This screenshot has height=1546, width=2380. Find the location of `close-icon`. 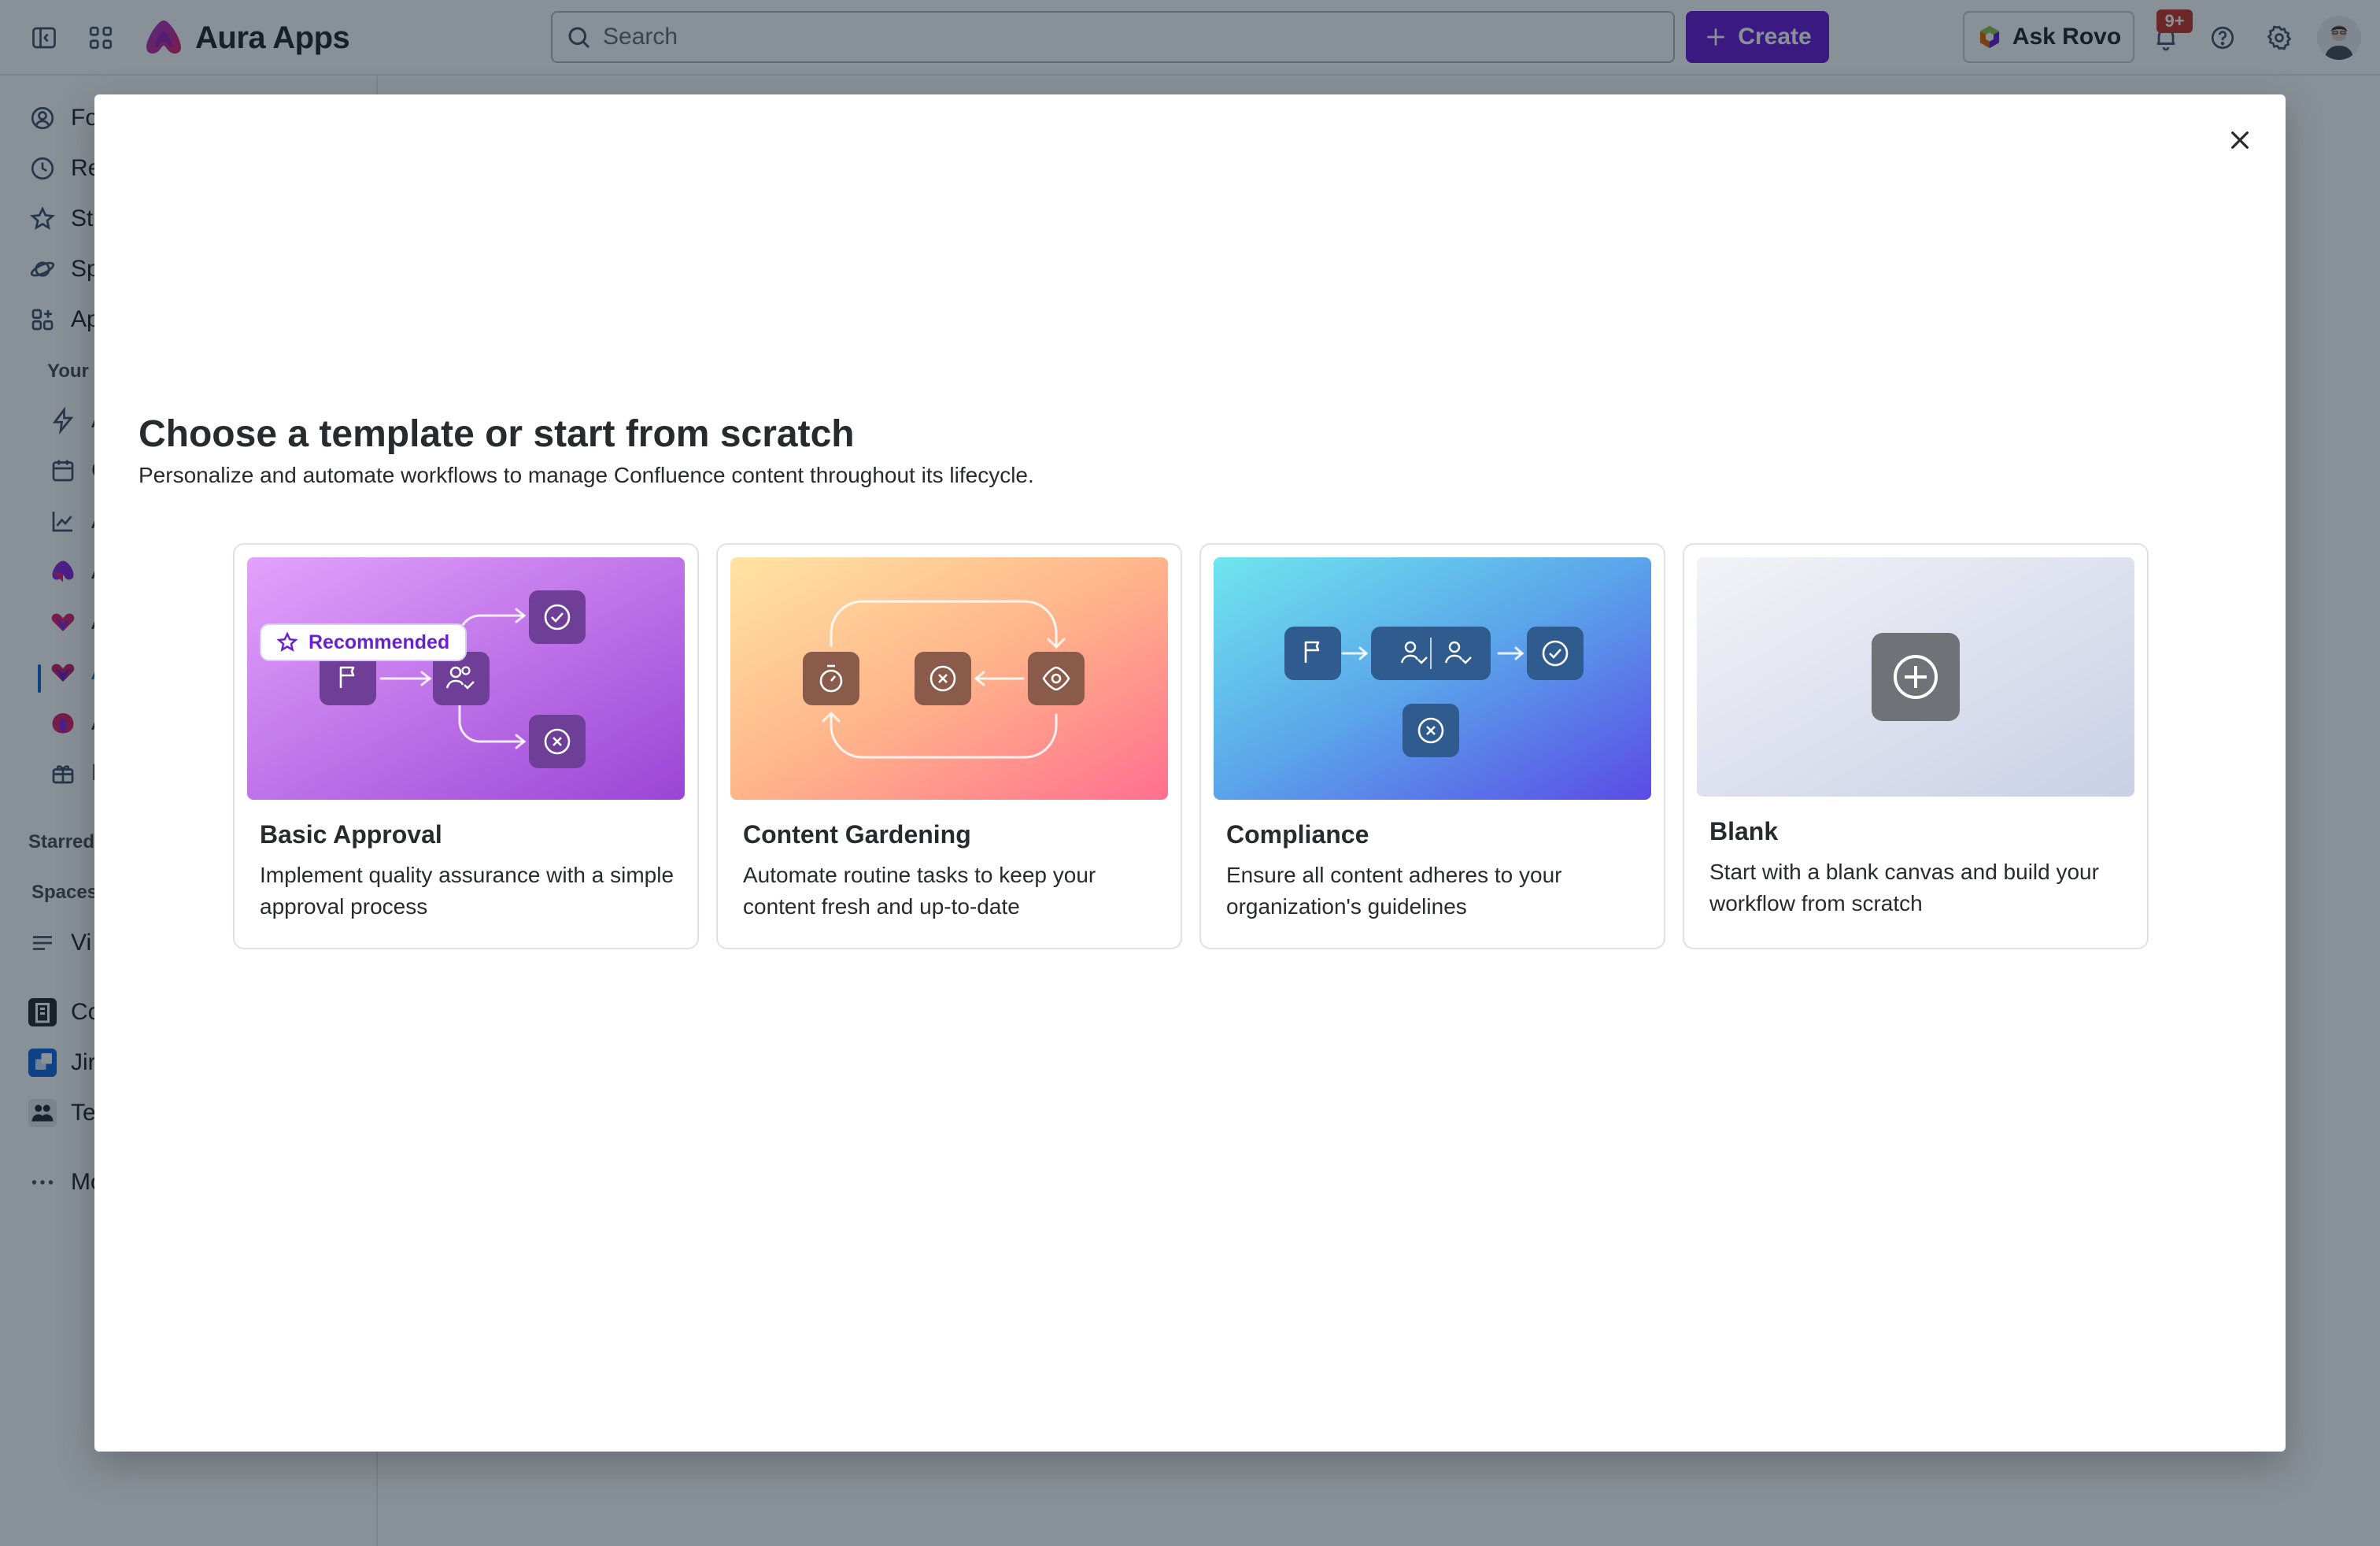

close-icon is located at coordinates (2240, 140).